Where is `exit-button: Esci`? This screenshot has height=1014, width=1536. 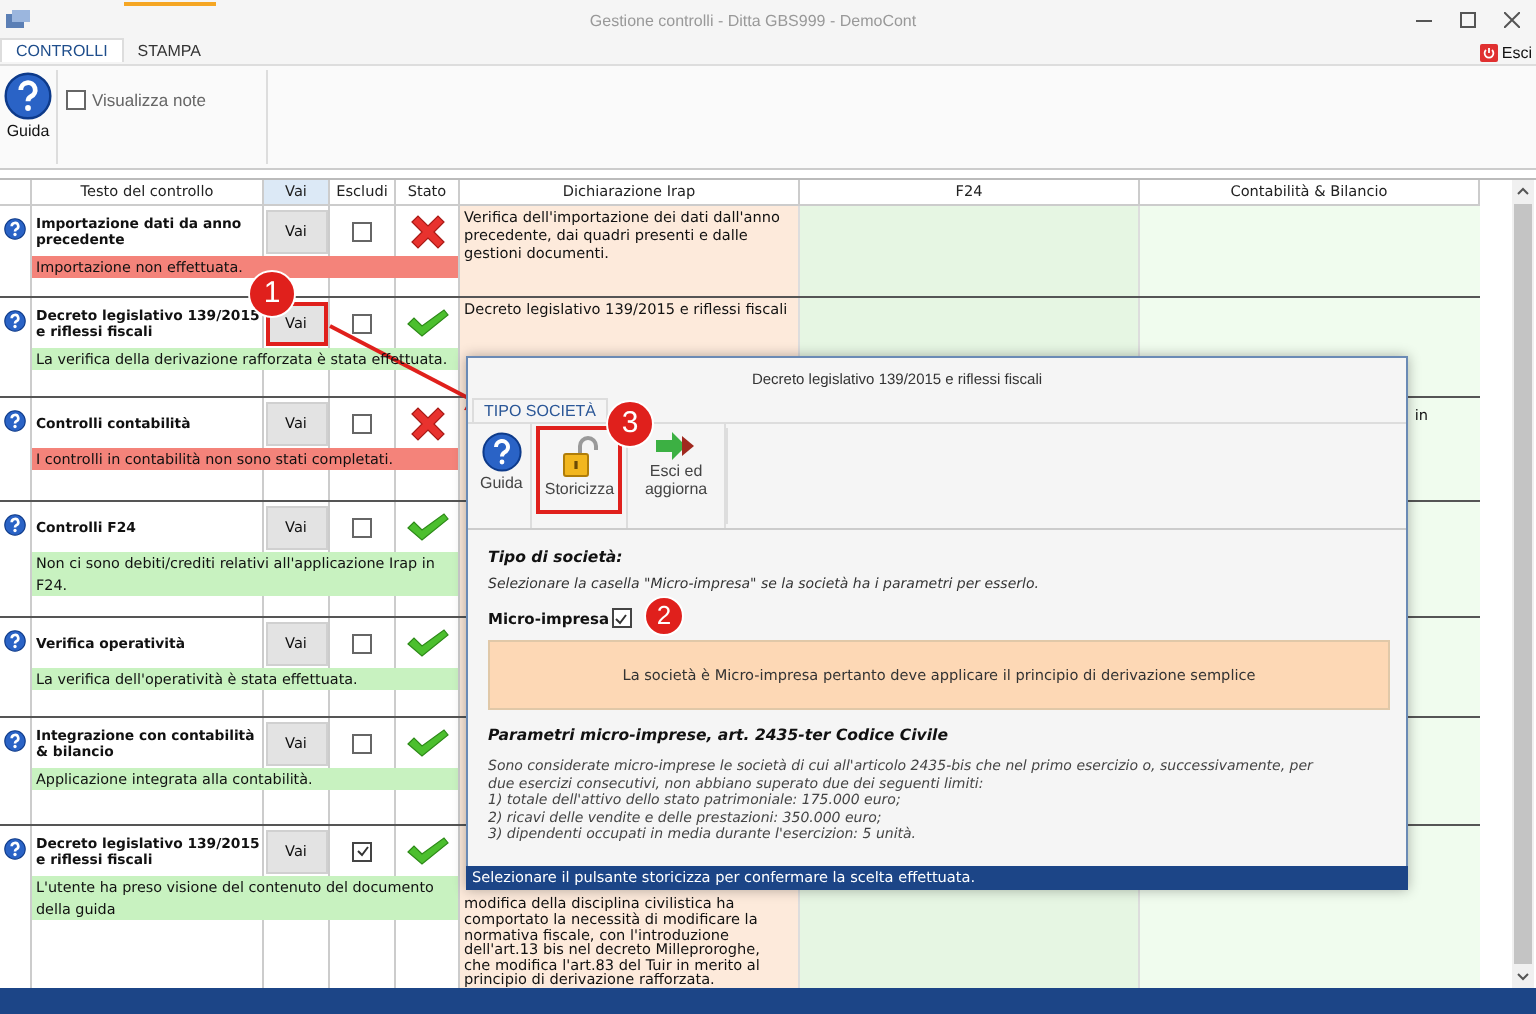
exit-button: Esci is located at coordinates (1507, 52).